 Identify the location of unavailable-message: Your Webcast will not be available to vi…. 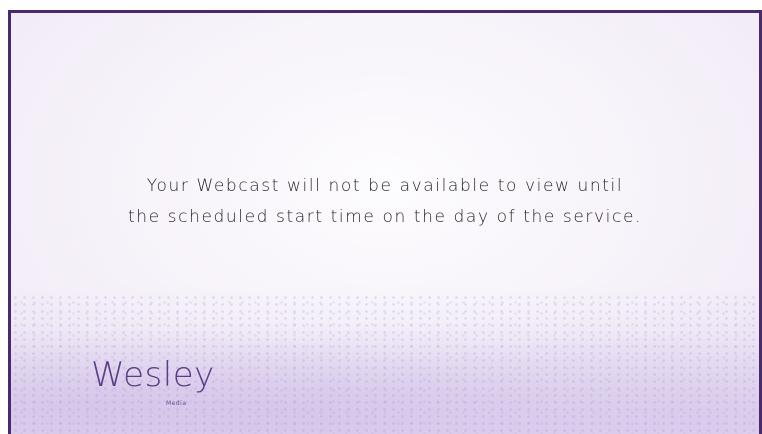
(385, 202).